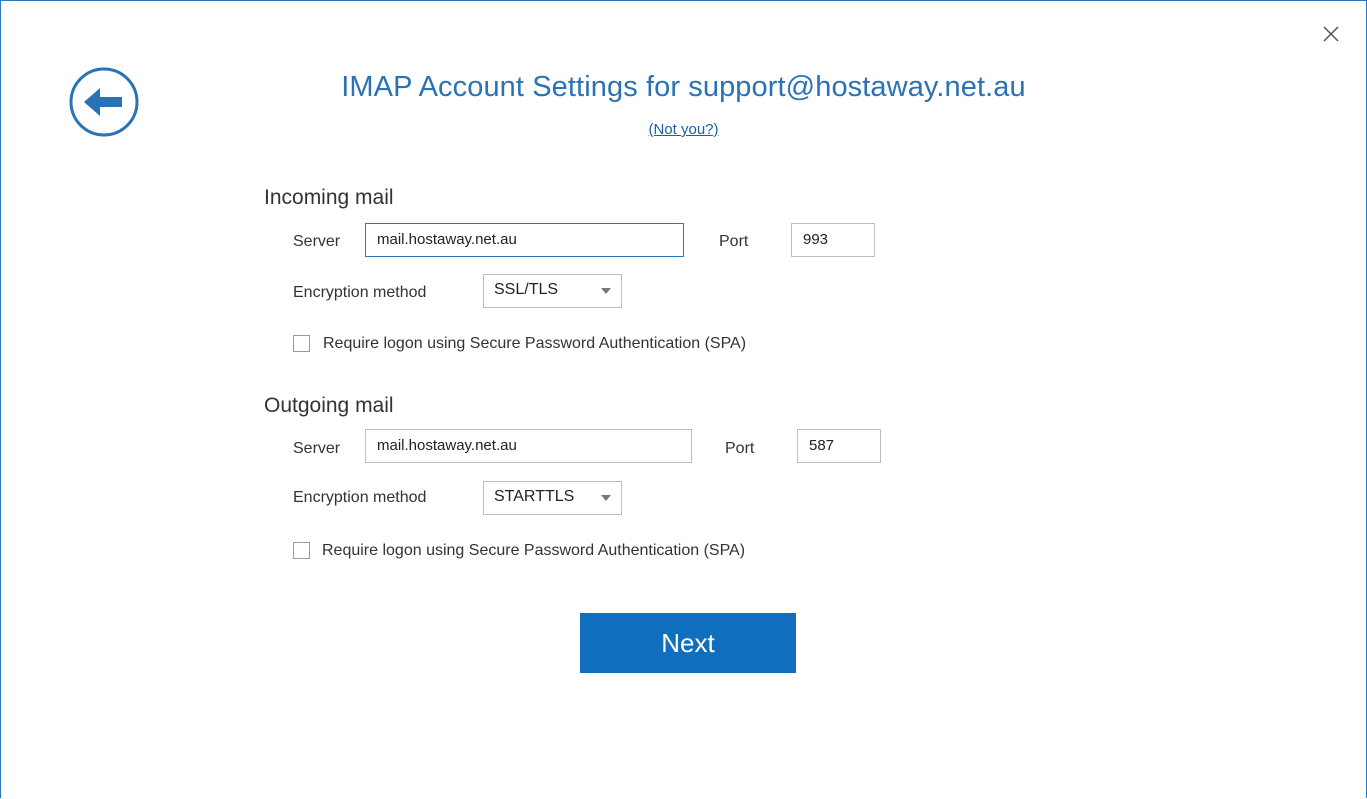 This screenshot has height=799, width=1367. What do you see at coordinates (528, 446) in the screenshot?
I see `outgoing-server-input: mail.hostaway.net.au` at bounding box center [528, 446].